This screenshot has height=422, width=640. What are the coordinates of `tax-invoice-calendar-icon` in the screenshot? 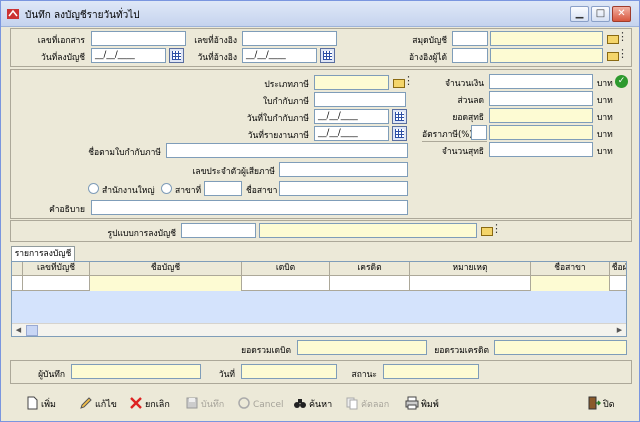 It's located at (399, 116).